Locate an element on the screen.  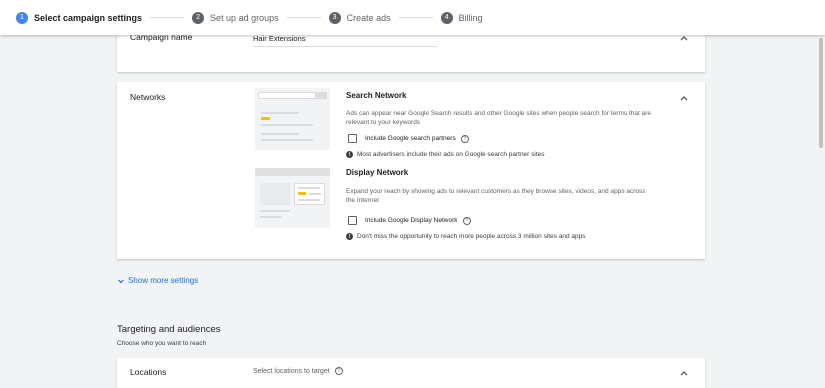
content-block-graphic is located at coordinates (275, 194).